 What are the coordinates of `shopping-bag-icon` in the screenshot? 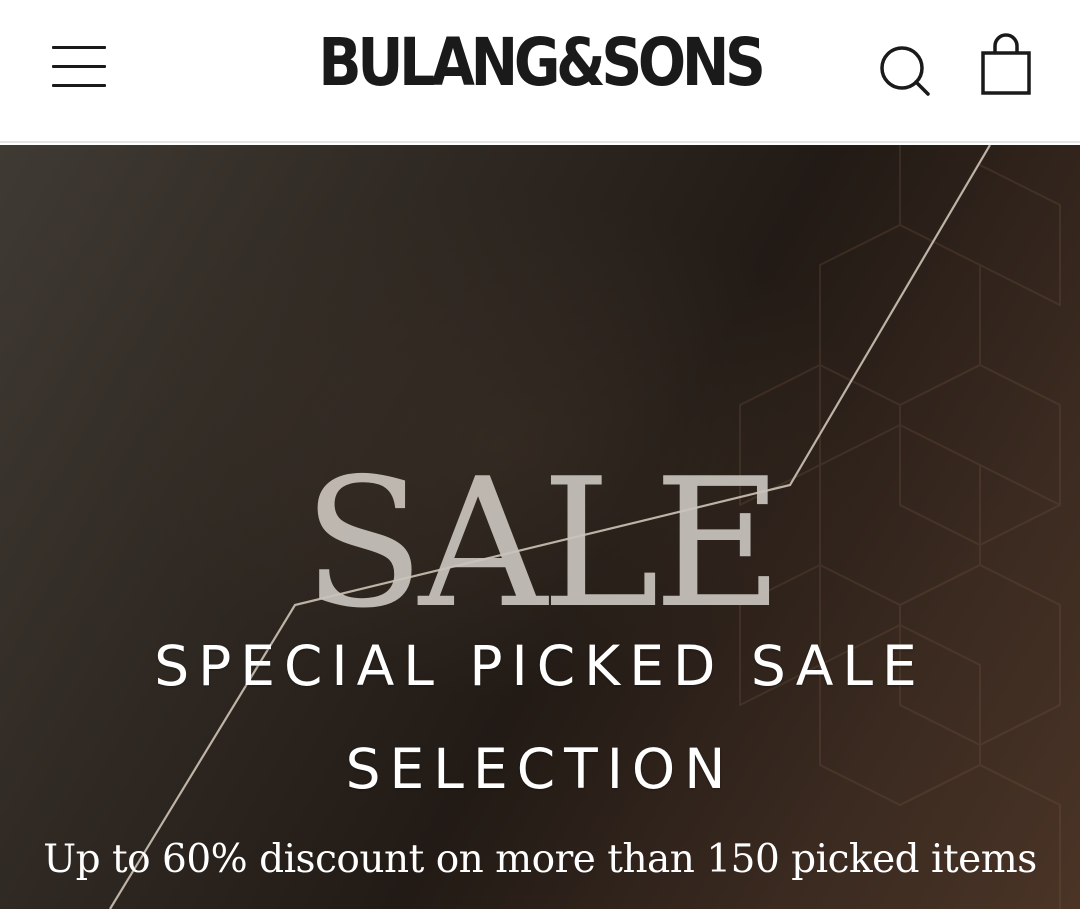 It's located at (1006, 65).